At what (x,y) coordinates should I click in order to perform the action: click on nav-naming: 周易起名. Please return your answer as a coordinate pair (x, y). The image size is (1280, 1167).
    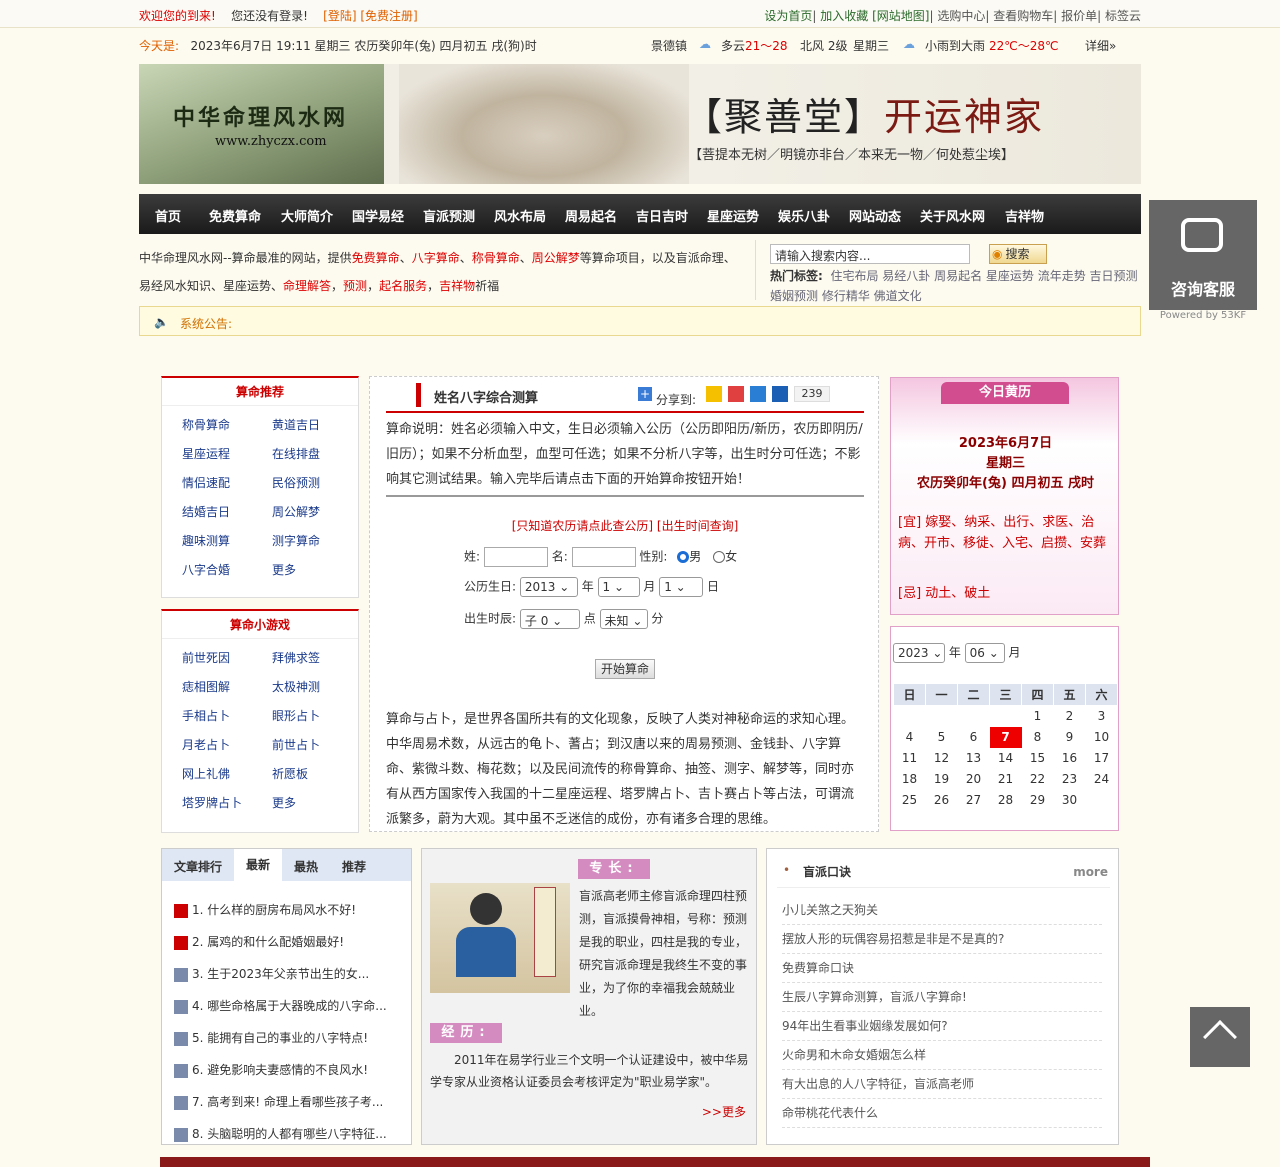
    Looking at the image, I should click on (591, 215).